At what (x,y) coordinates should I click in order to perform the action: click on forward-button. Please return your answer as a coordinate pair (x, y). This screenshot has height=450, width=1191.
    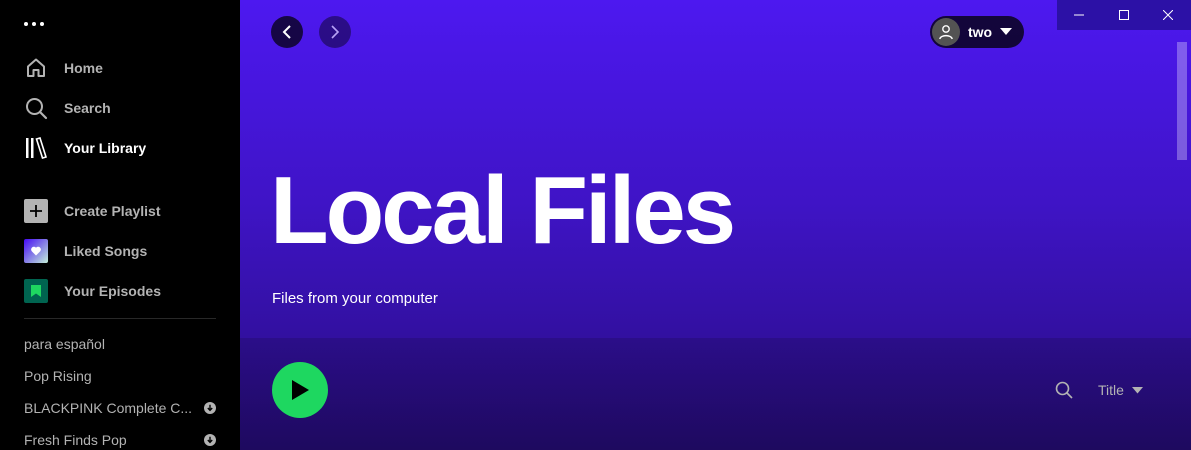
    Looking at the image, I should click on (335, 32).